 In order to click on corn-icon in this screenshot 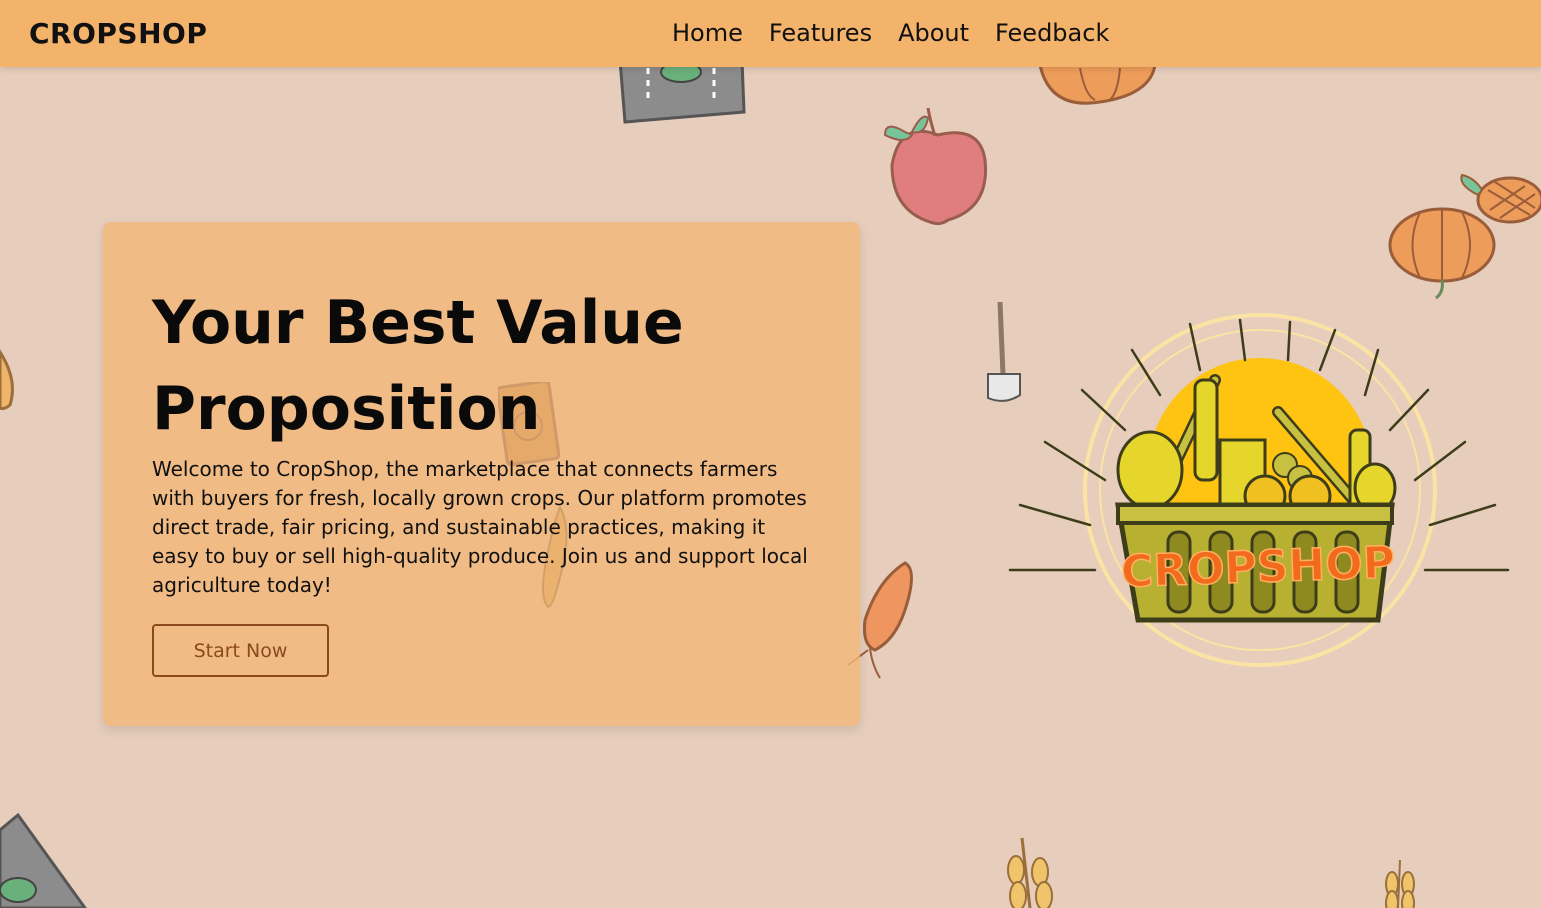, I will do `click(7, 380)`.